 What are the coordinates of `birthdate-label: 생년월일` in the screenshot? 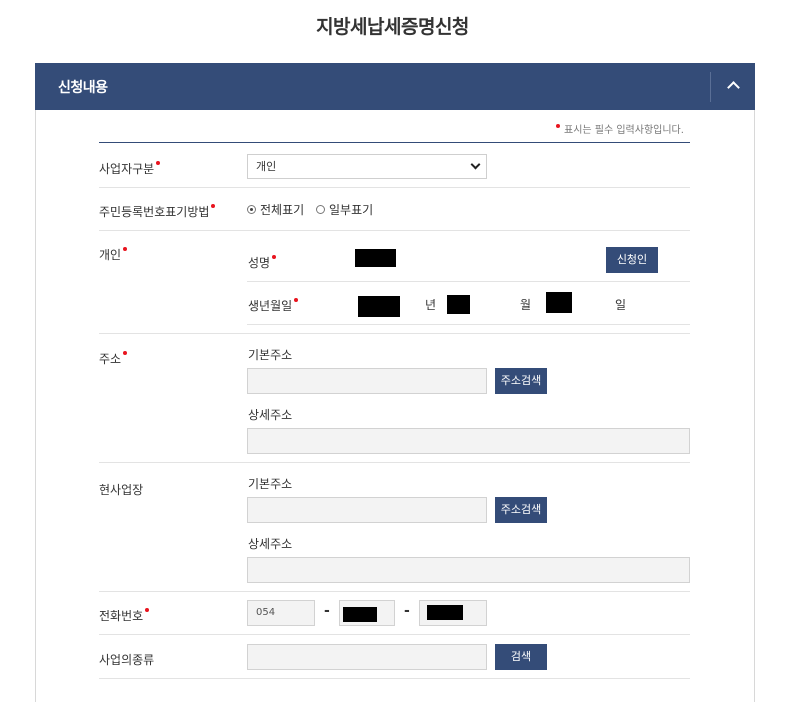 It's located at (273, 305).